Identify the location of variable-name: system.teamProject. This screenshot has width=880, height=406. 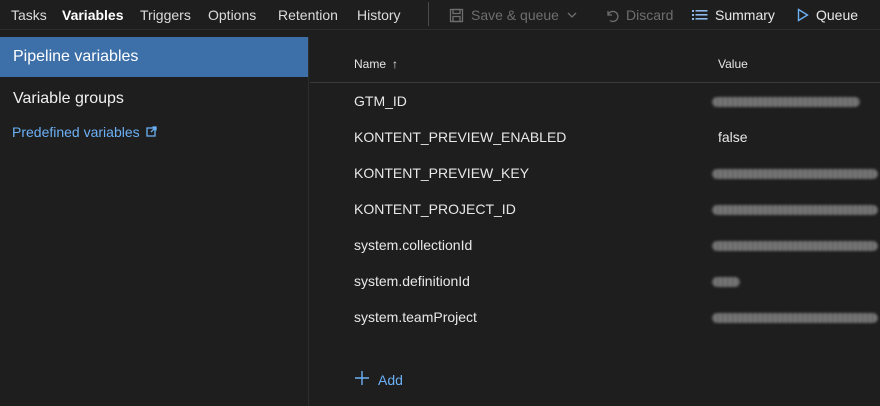
(415, 317).